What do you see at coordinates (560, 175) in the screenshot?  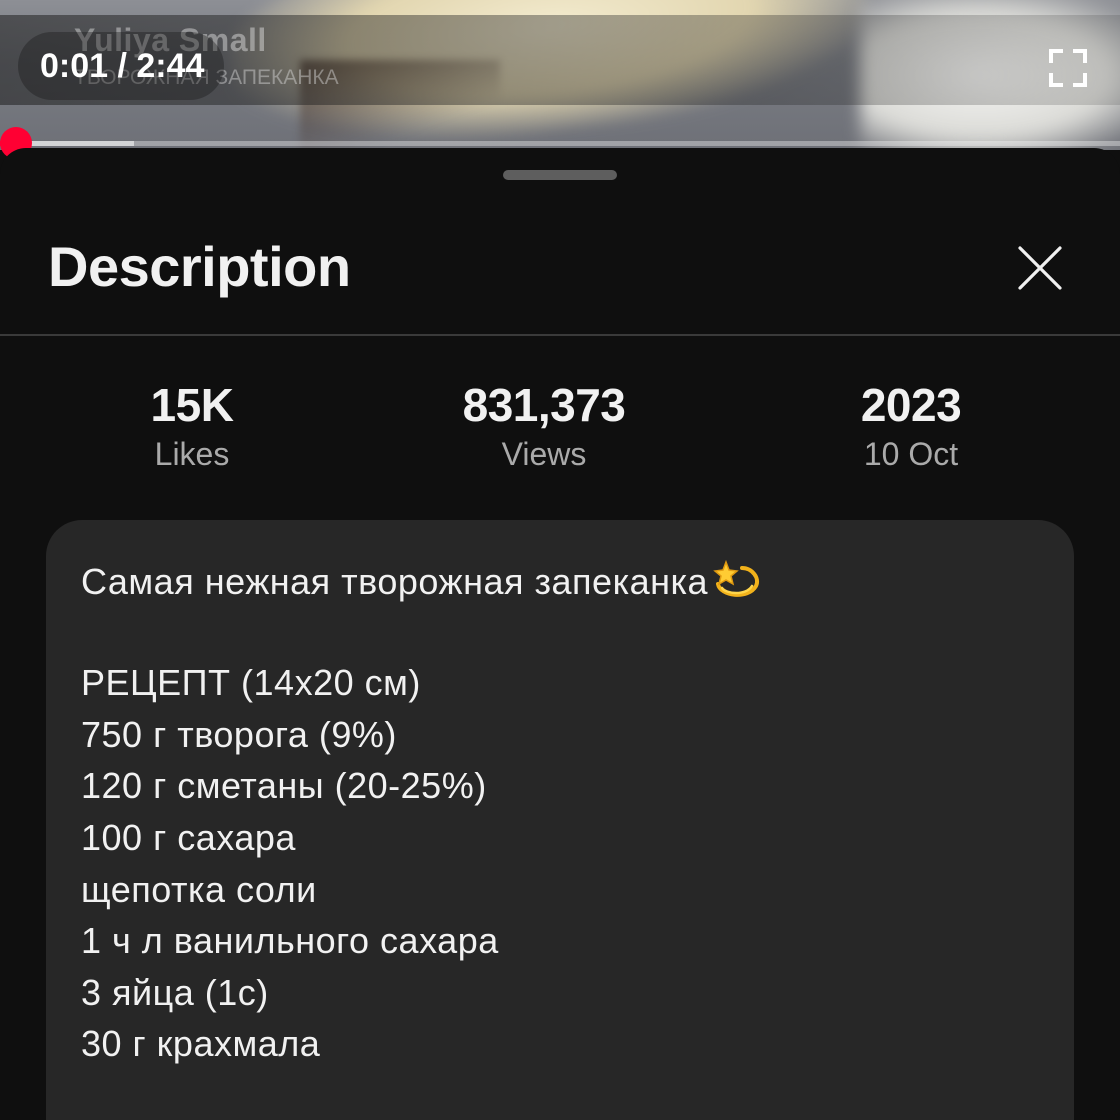 I see `sheet-drag-handle` at bounding box center [560, 175].